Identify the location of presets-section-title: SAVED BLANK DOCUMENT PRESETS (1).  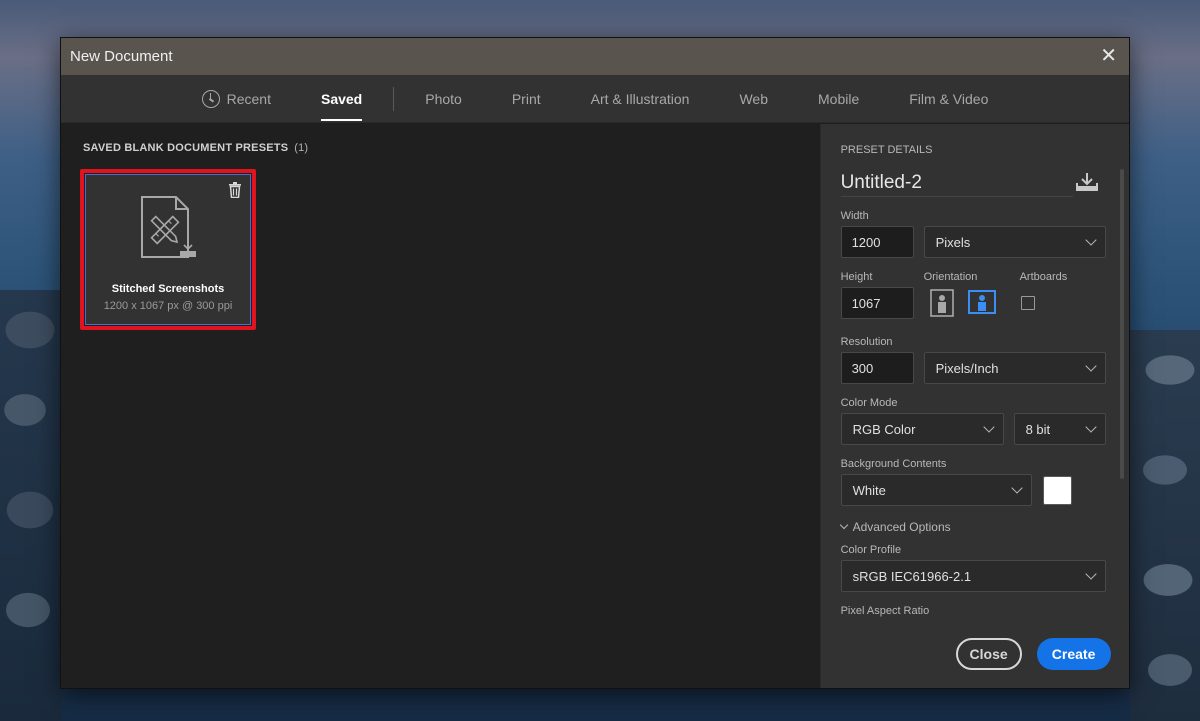
(195, 148).